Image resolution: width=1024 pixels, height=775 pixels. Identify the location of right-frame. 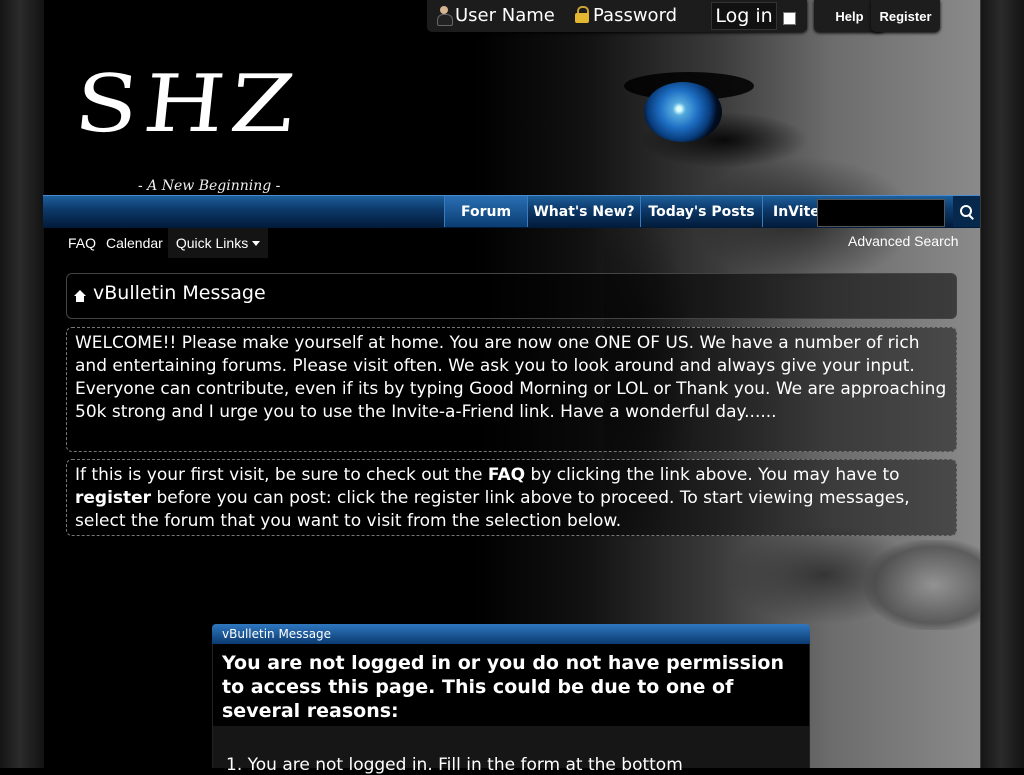
(1002, 384).